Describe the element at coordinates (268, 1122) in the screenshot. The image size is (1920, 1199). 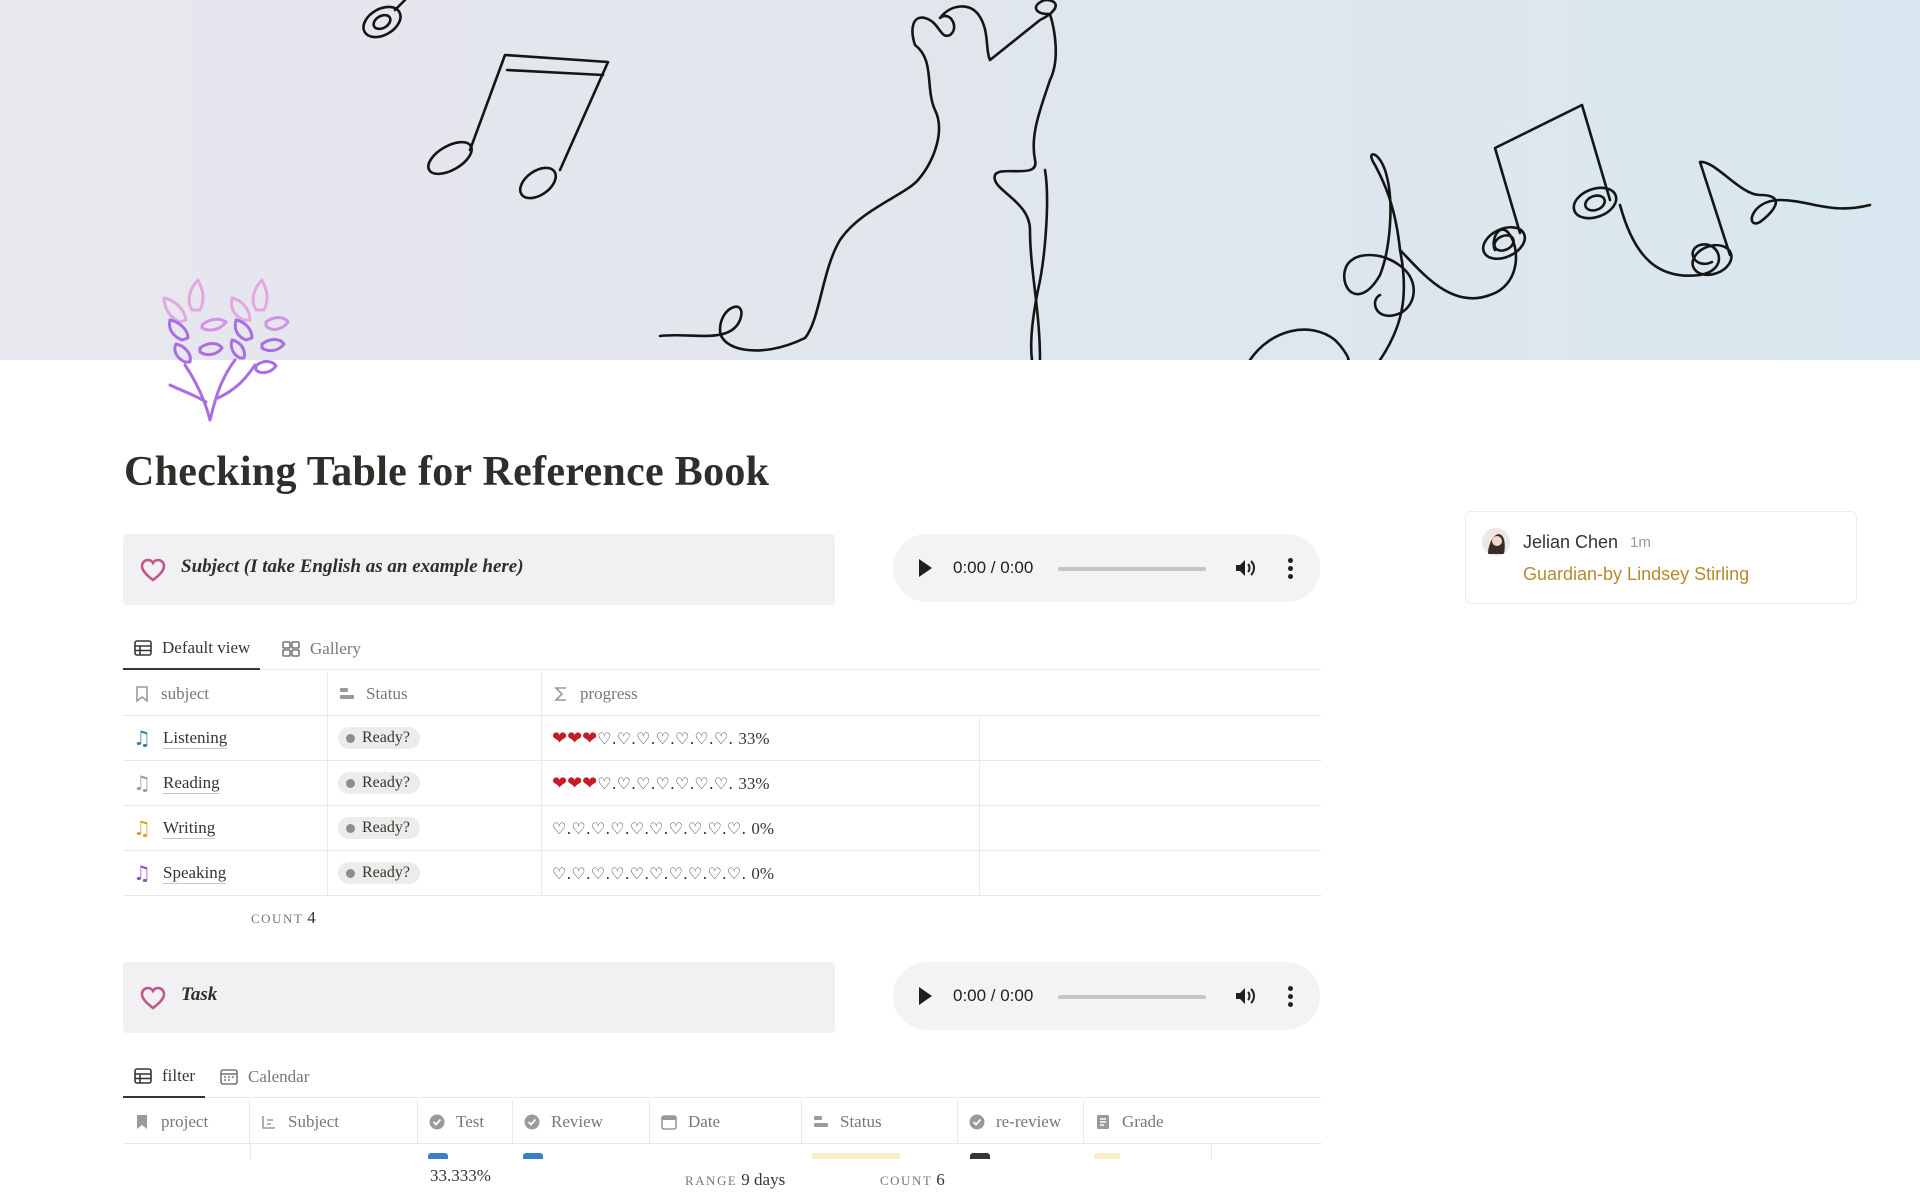
I see `relation-icon` at that location.